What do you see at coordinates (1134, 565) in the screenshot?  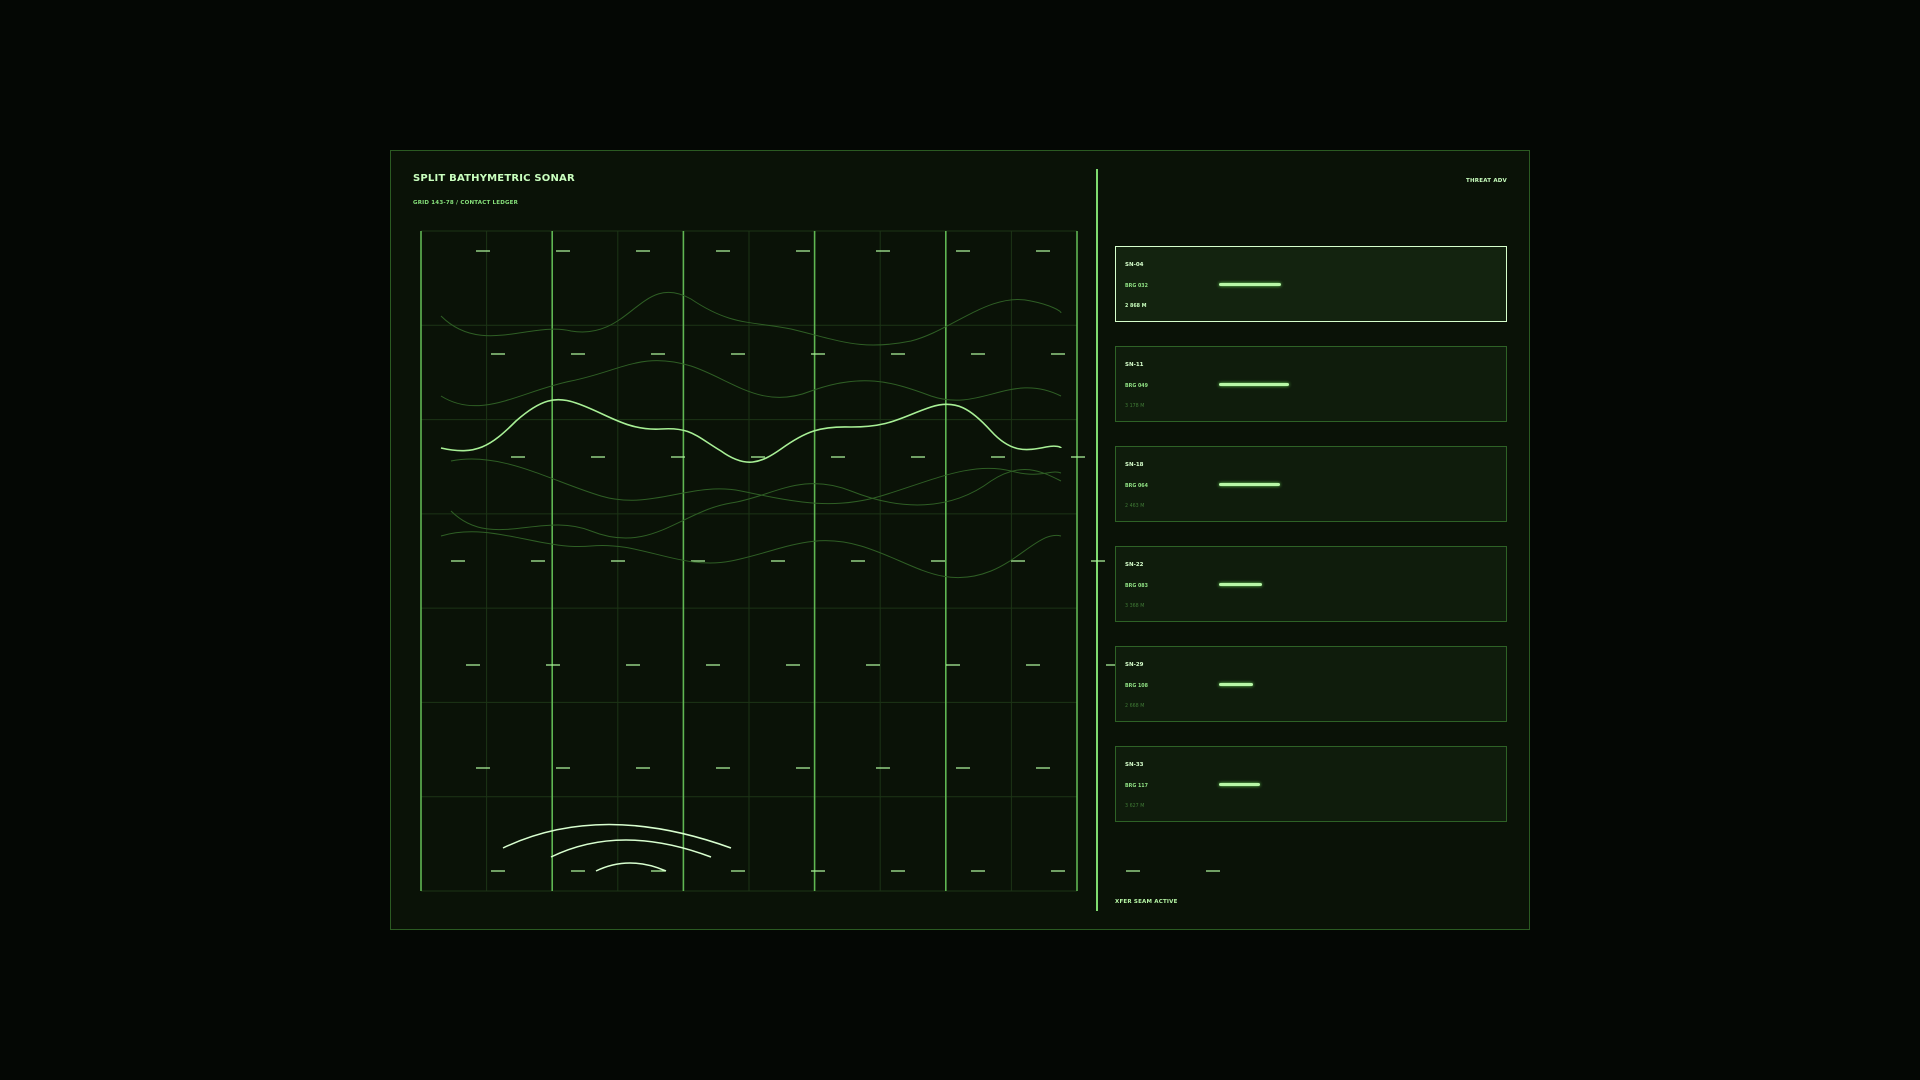 I see `contact-id: SN-22` at bounding box center [1134, 565].